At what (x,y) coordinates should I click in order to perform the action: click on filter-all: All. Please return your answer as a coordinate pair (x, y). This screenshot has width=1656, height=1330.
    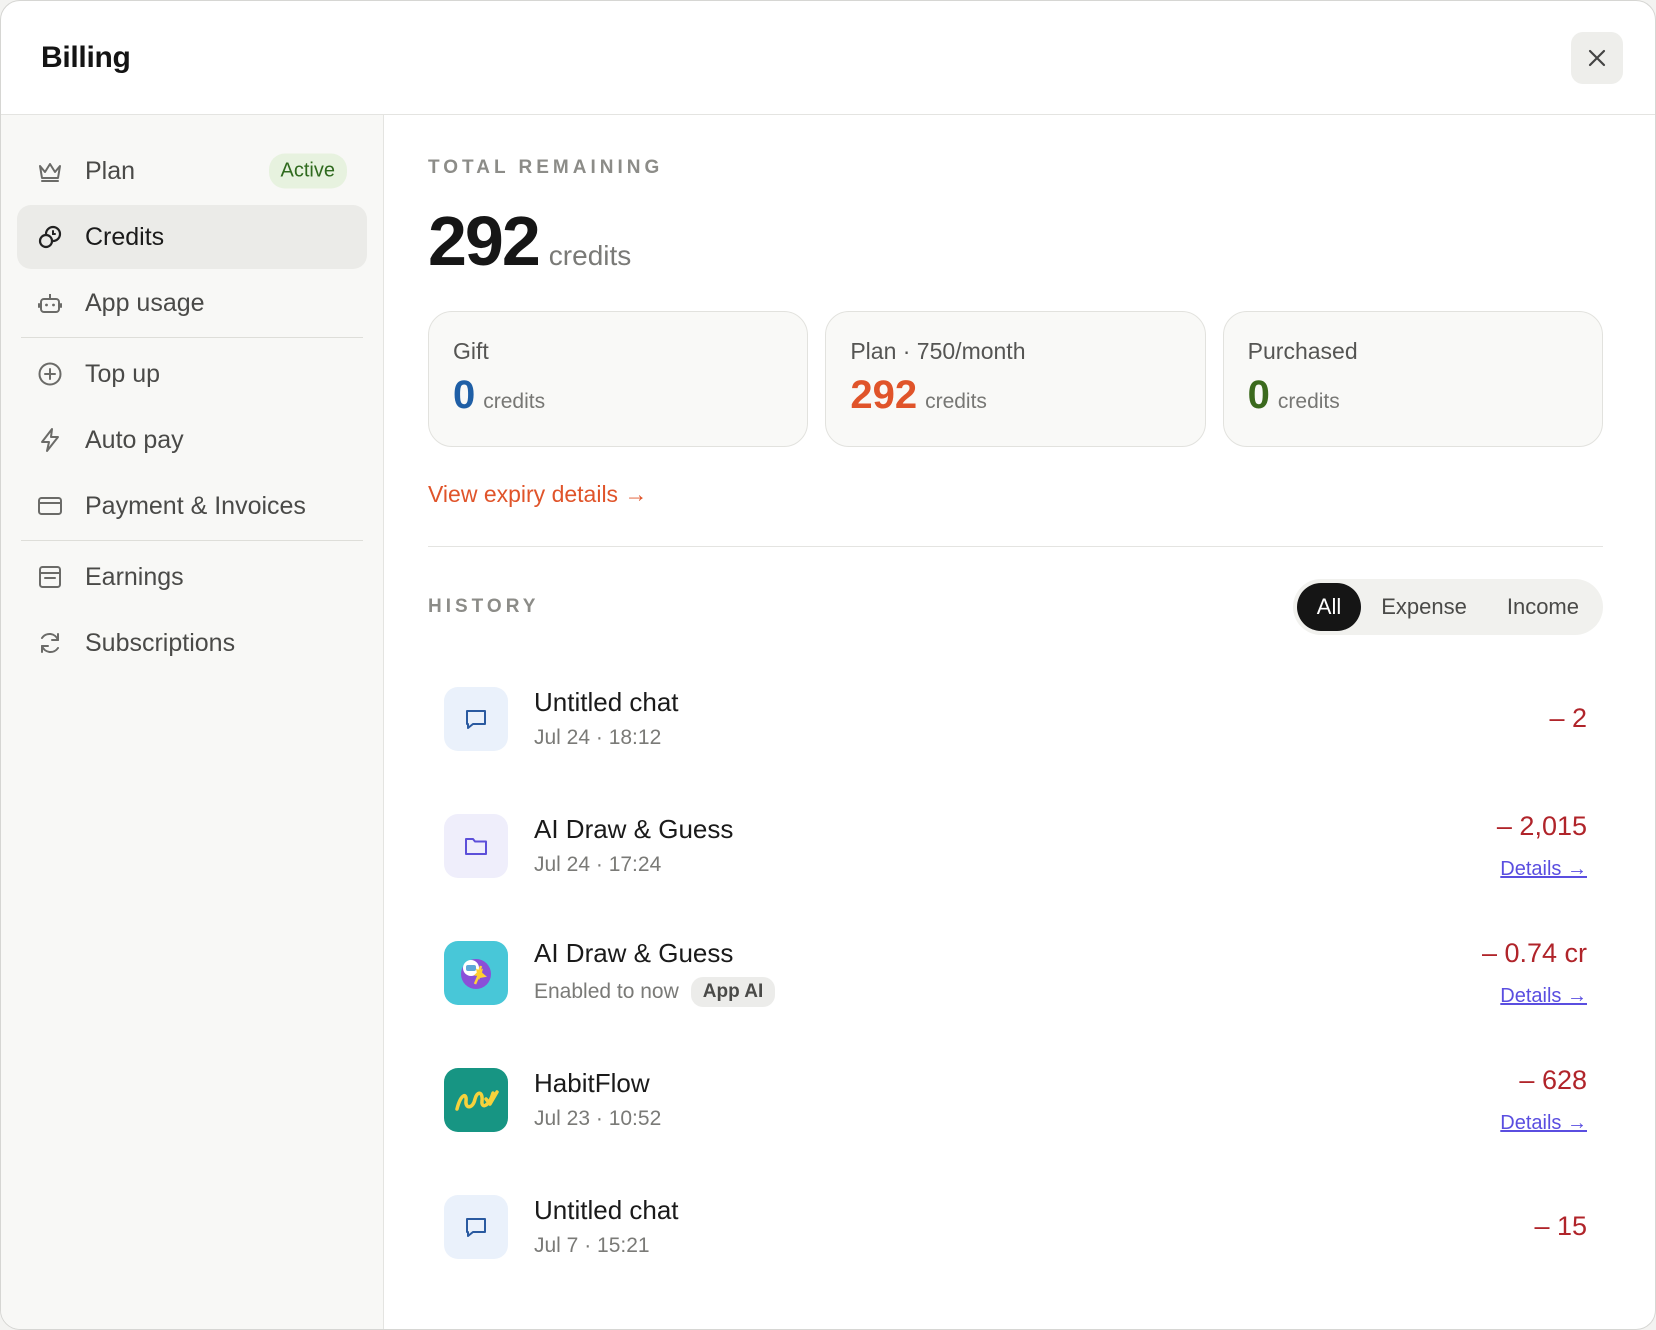
    Looking at the image, I should click on (1329, 607).